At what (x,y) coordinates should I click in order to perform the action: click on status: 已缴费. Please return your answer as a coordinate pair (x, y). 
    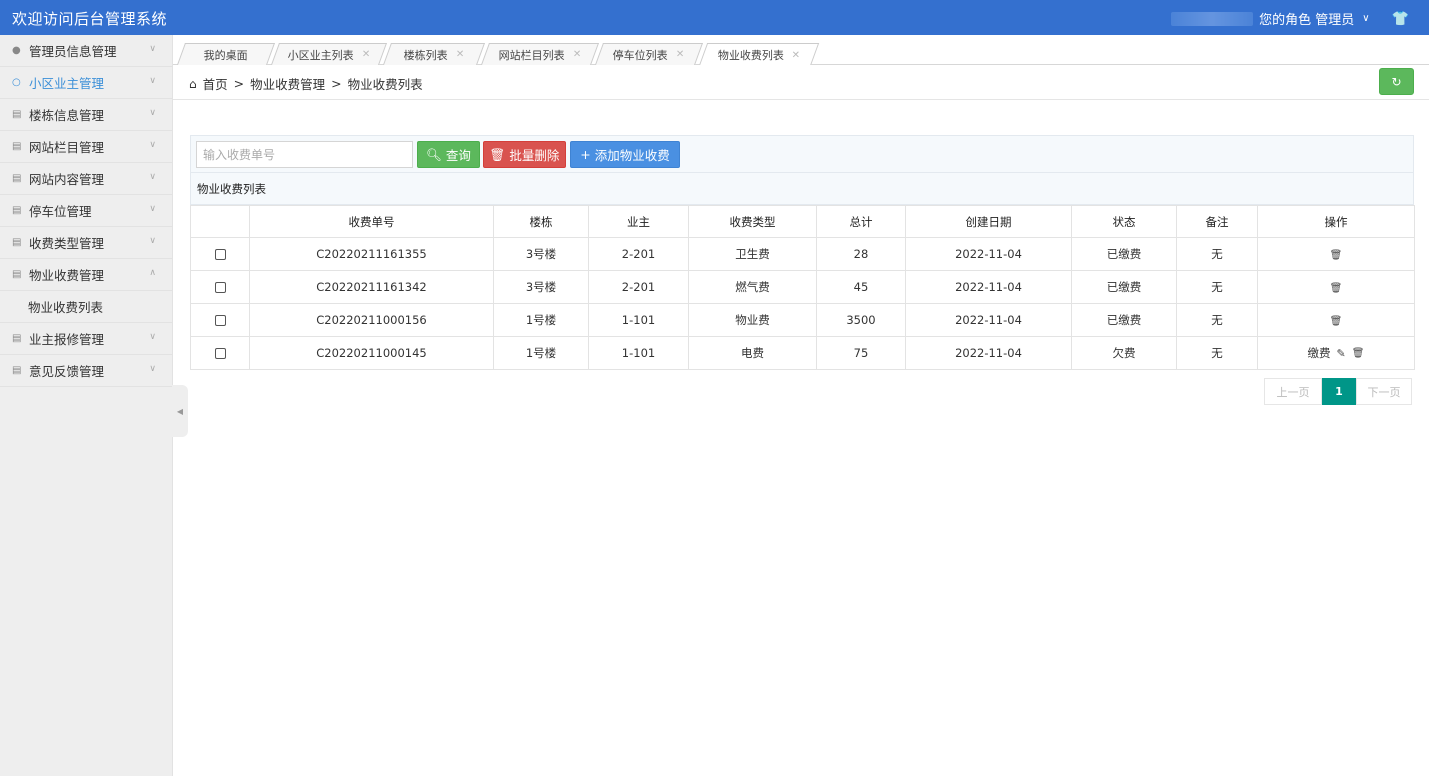
    Looking at the image, I should click on (1124, 254).